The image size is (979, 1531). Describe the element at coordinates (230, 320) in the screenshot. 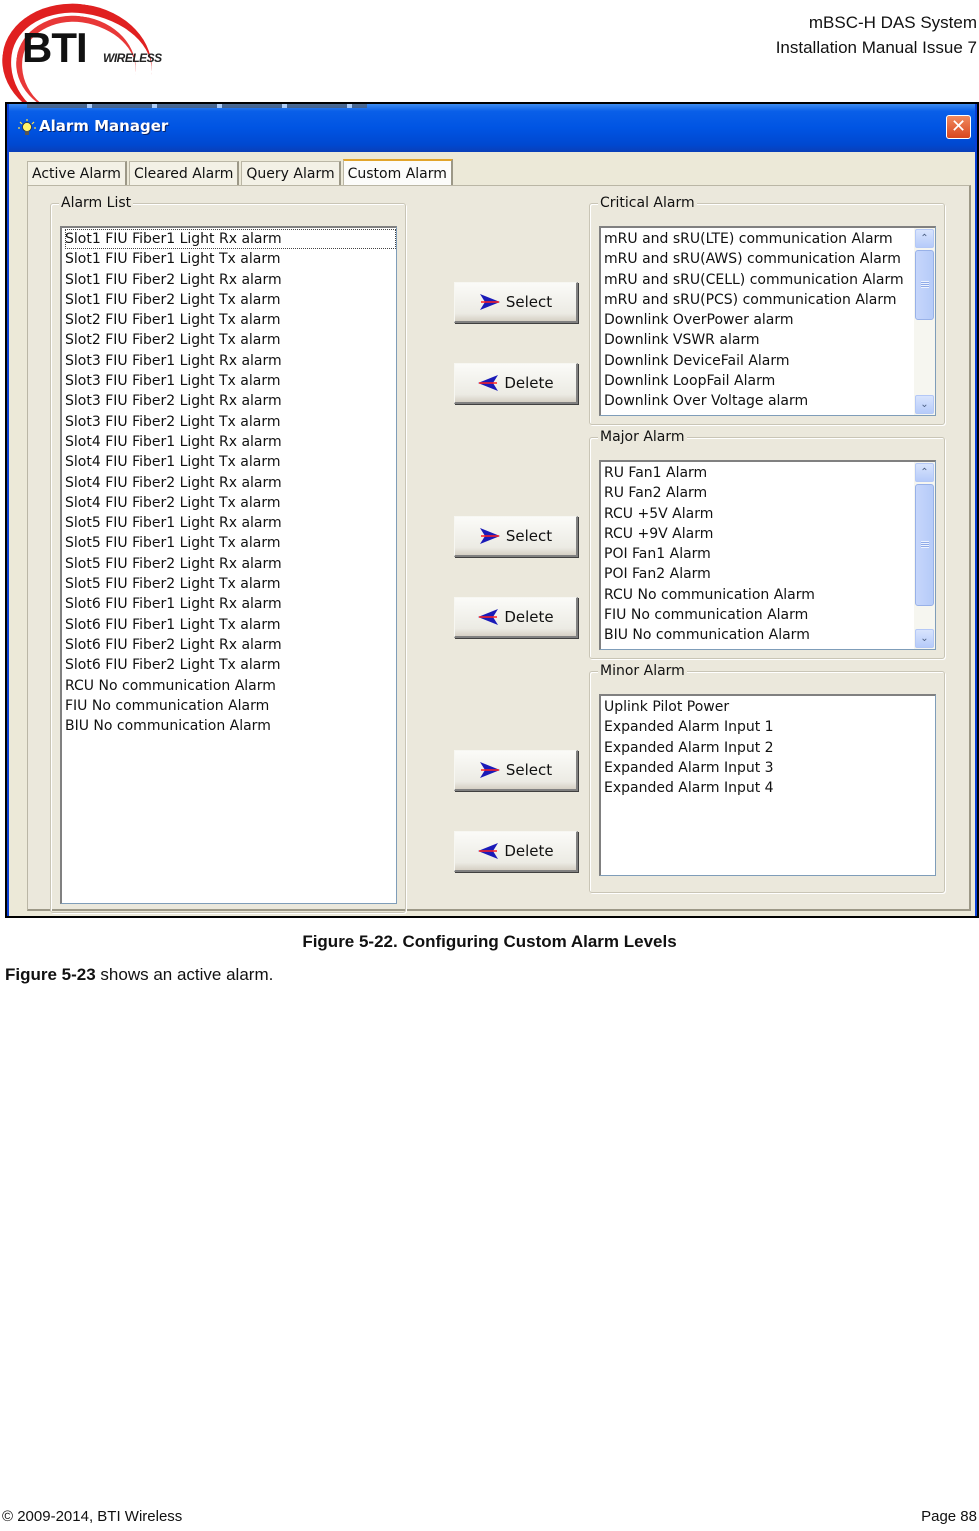

I see `list-item: Slot2 FIU Fiber1 Light Tx alarm` at that location.